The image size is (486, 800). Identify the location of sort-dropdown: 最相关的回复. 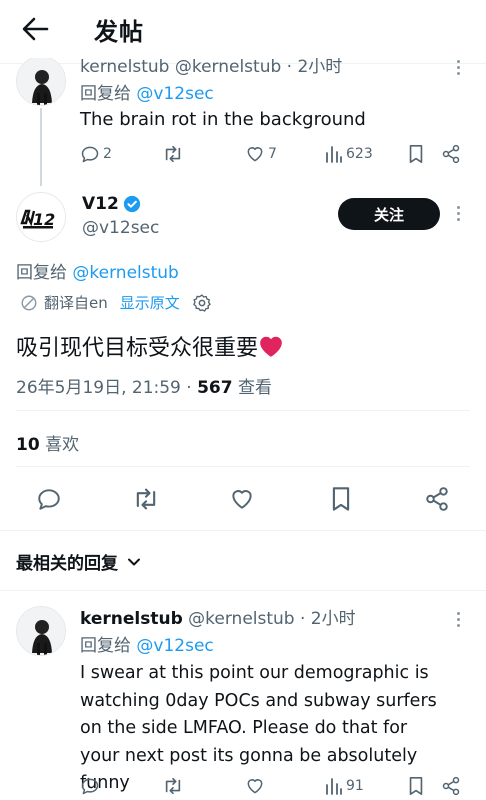
(79, 561).